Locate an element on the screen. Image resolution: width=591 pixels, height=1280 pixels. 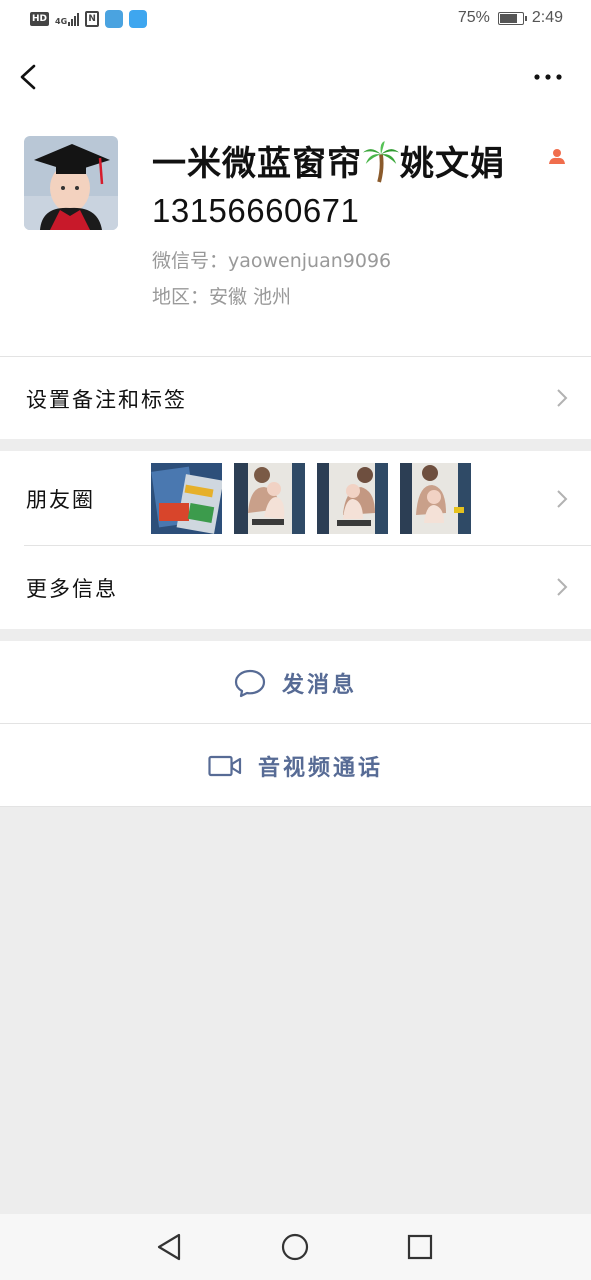
app-notification-icon is located at coordinates (114, 19).